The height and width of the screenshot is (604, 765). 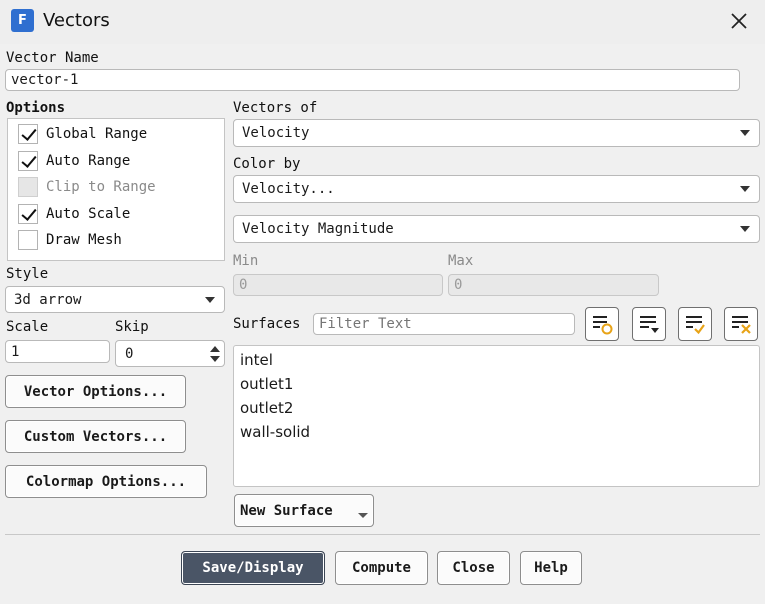 I want to click on clip-to-range-check-box, so click(x=28, y=187).